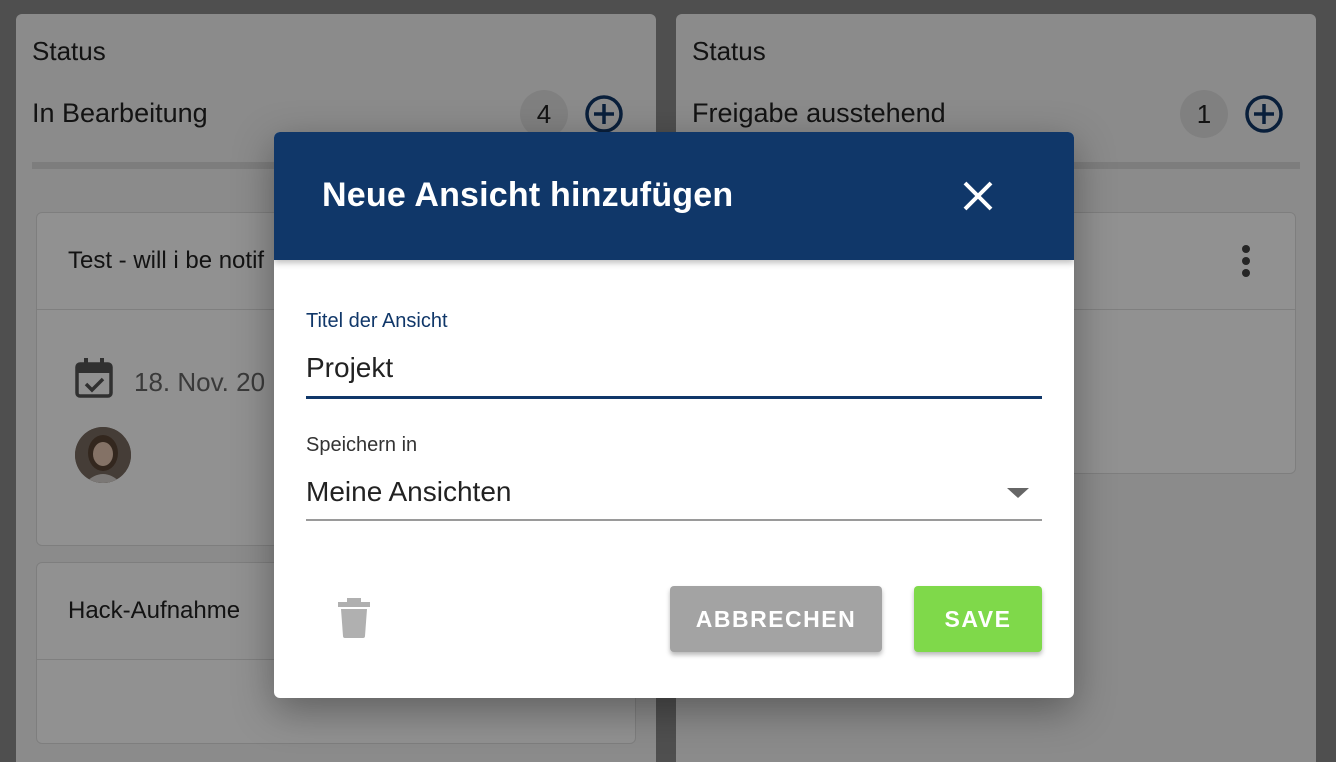 This screenshot has width=1336, height=762. I want to click on dialog-title: Neue Ansicht hinzufügen, so click(528, 195).